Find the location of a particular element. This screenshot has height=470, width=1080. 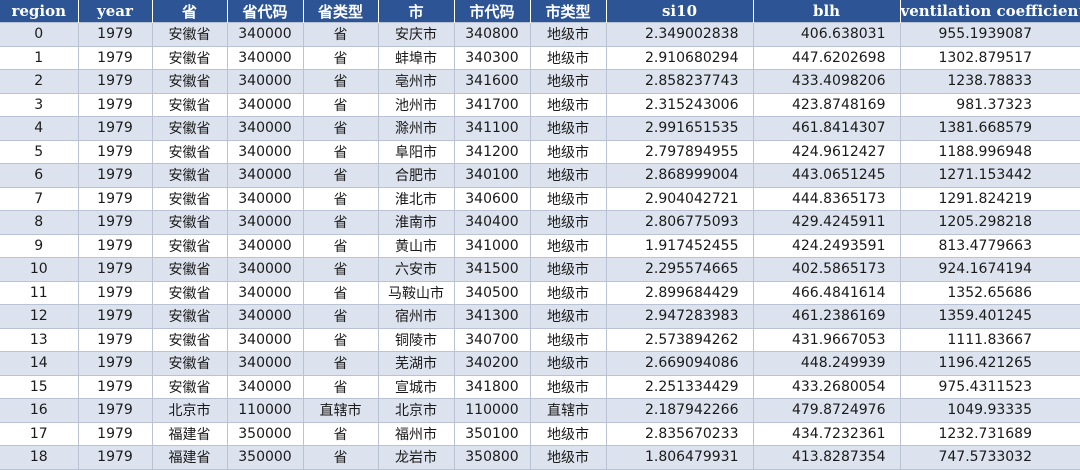

cell-city: 滁州市 is located at coordinates (416, 128).